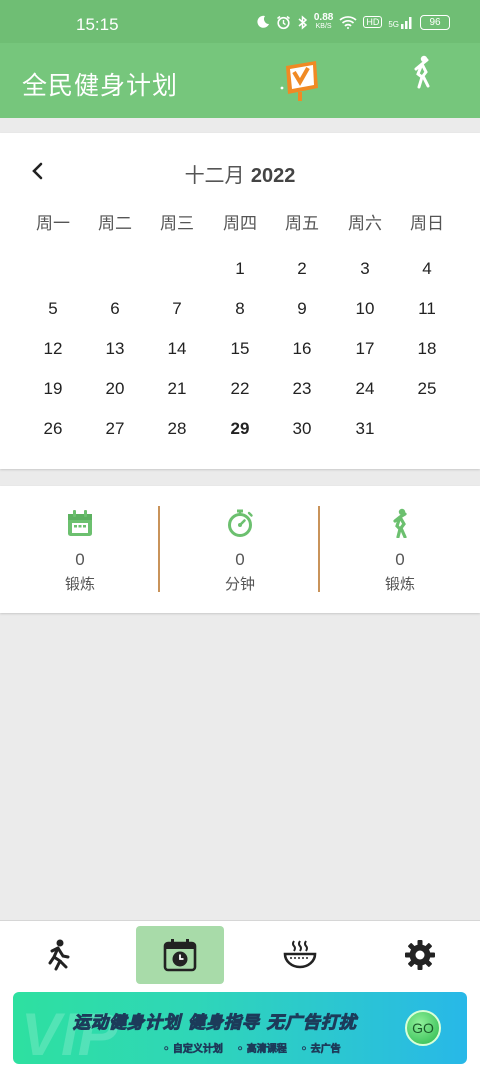 The image size is (480, 1072). I want to click on stat-label: 分钟, so click(239, 584).